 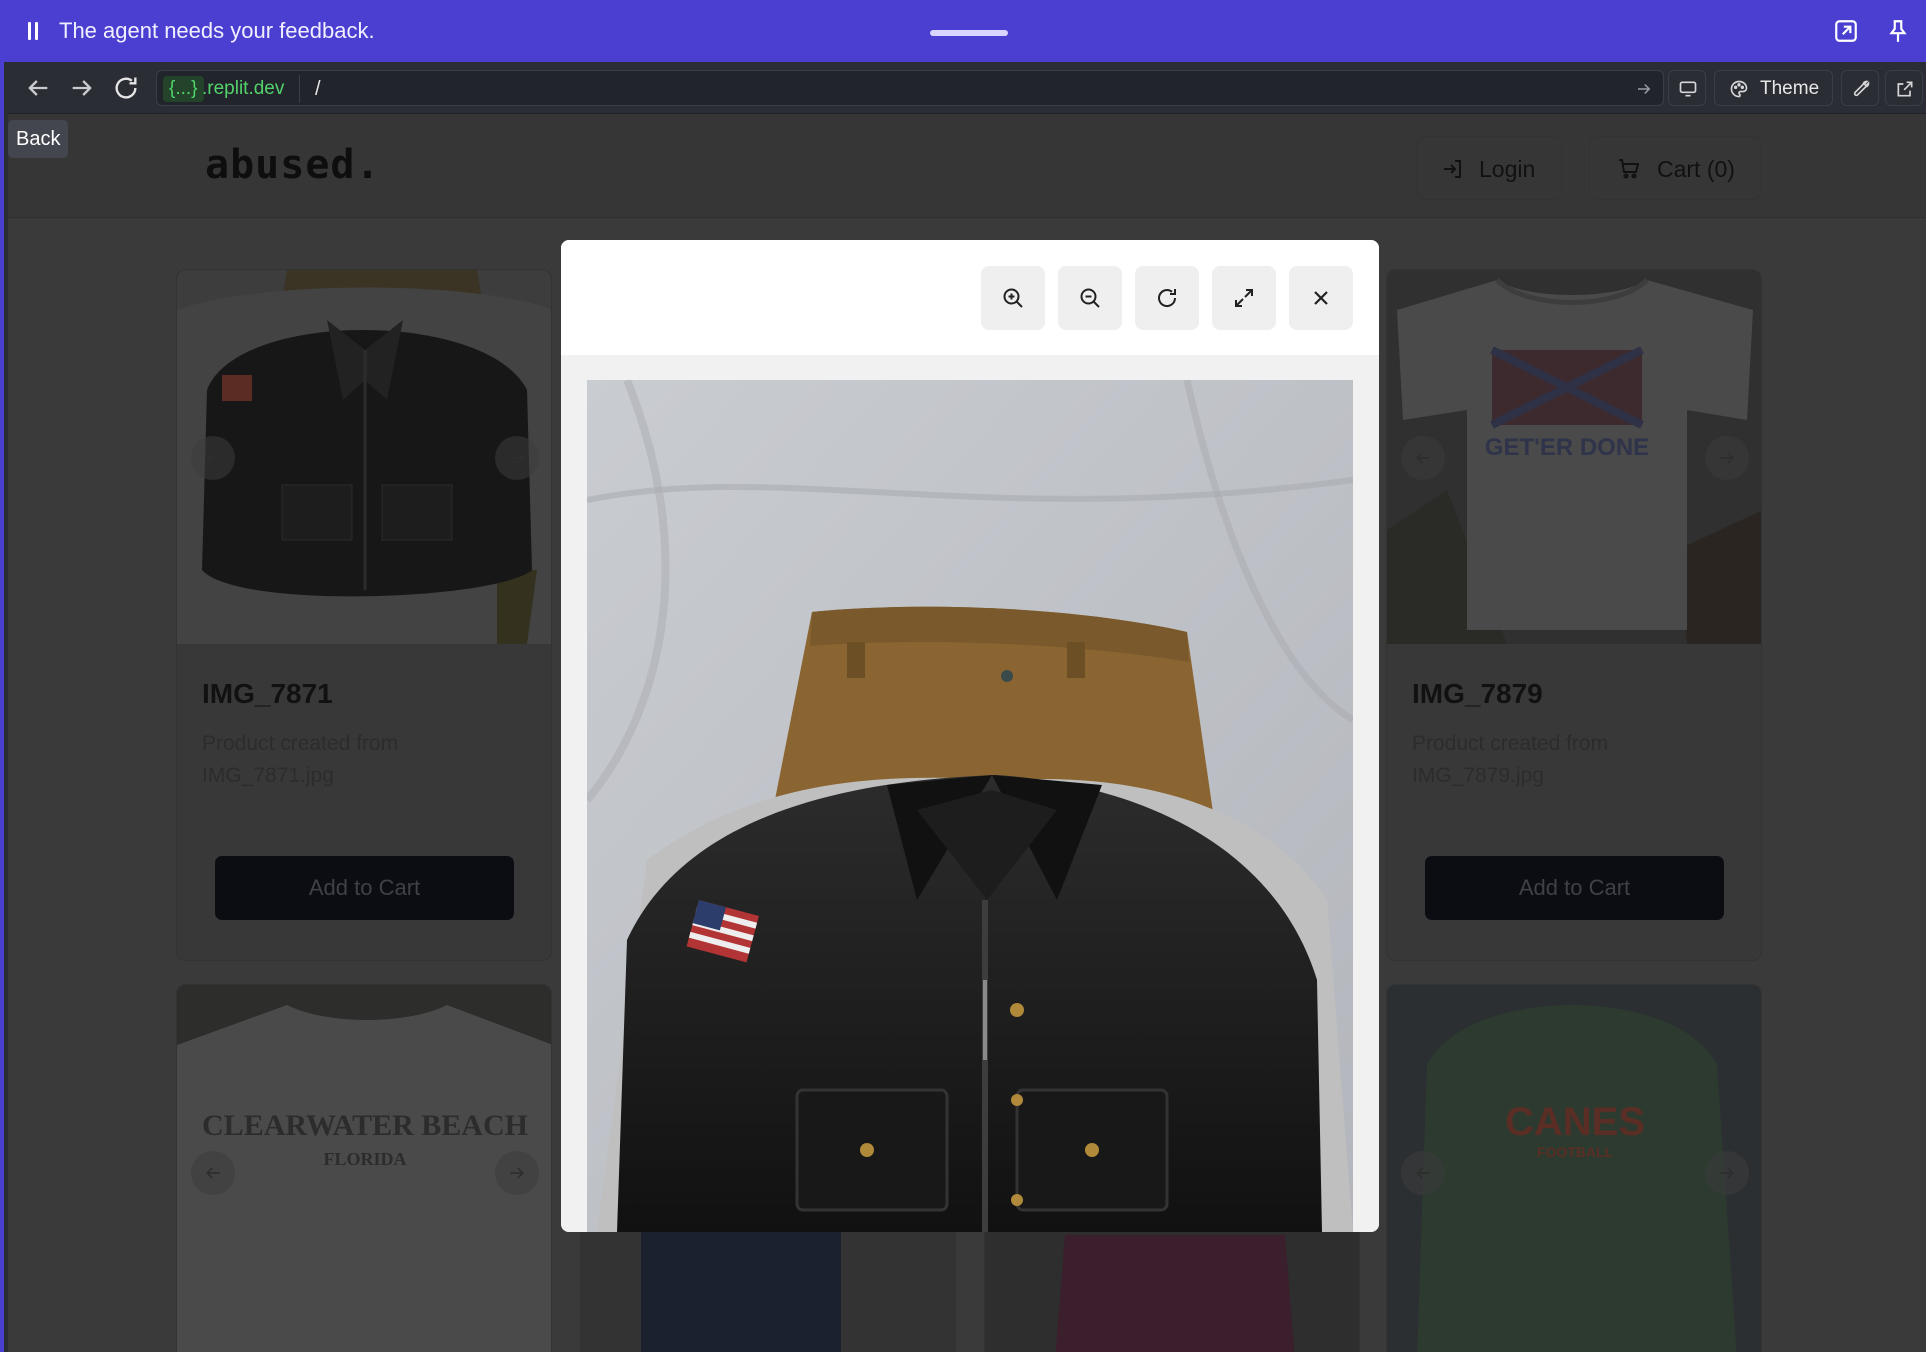 What do you see at coordinates (300, 759) in the screenshot?
I see `product-description: Product created from IMG_7871.jpg` at bounding box center [300, 759].